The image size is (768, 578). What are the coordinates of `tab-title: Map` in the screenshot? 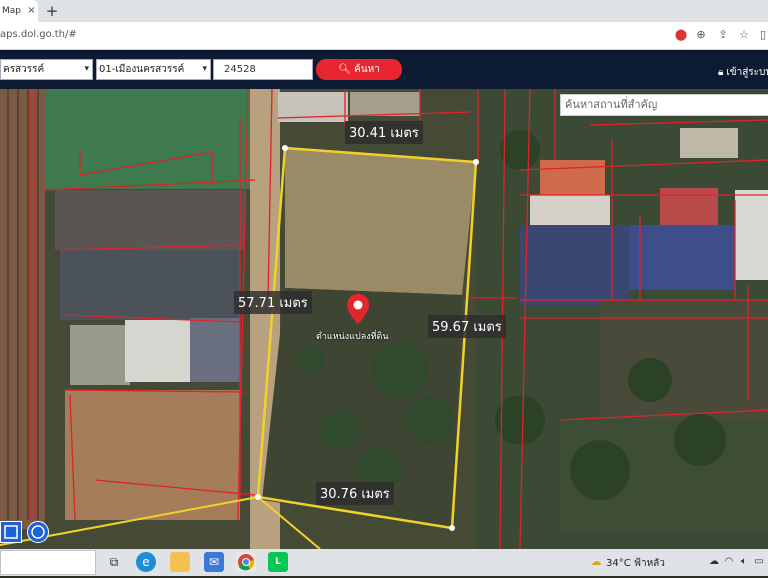 It's located at (11, 11).